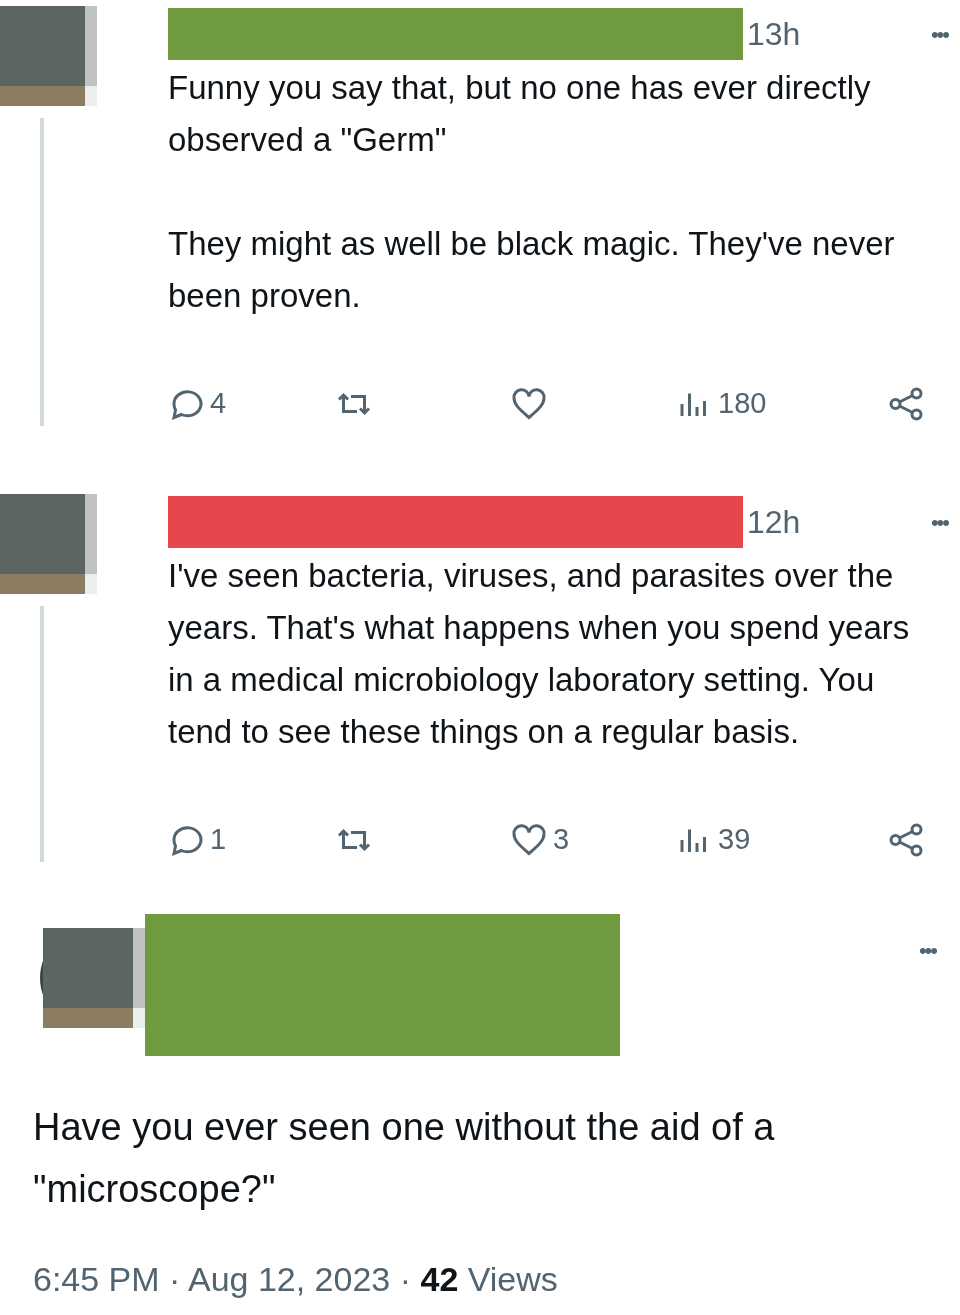 The image size is (960, 1315). Describe the element at coordinates (252, 404) in the screenshot. I see `reply-button: 4` at that location.